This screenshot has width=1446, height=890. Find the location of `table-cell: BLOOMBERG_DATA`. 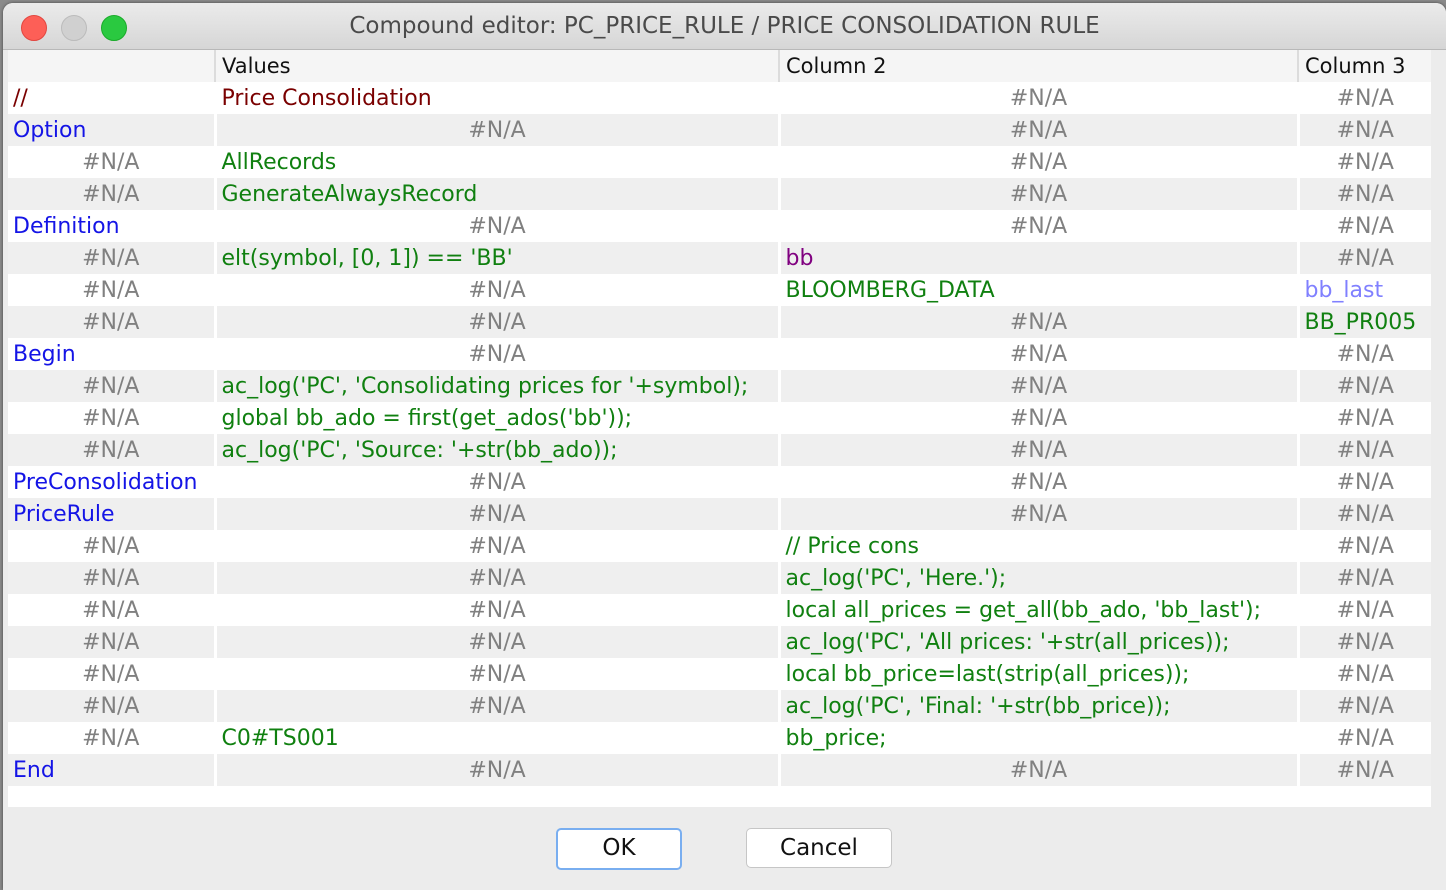

table-cell: BLOOMBERG_DATA is located at coordinates (1037, 290).